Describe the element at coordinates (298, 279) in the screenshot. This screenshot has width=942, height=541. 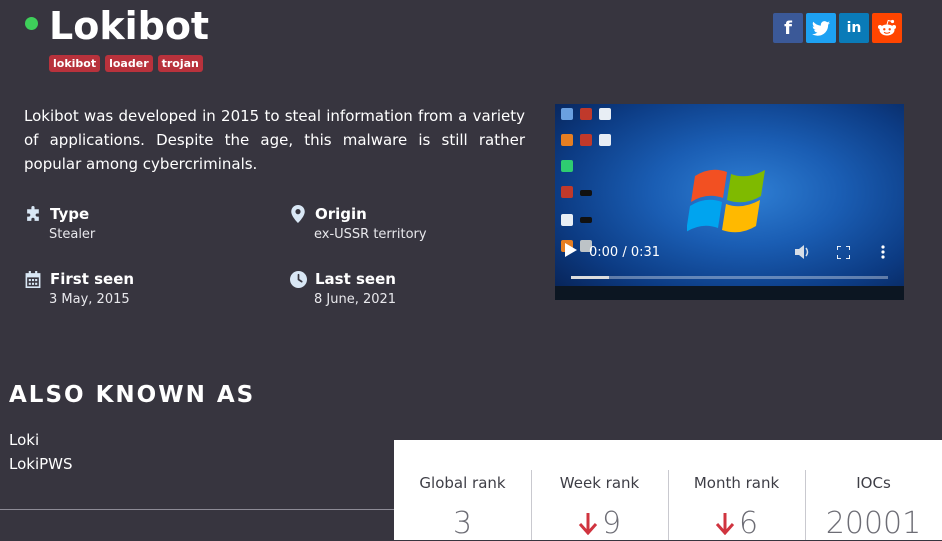
I see `clock-icon` at that location.